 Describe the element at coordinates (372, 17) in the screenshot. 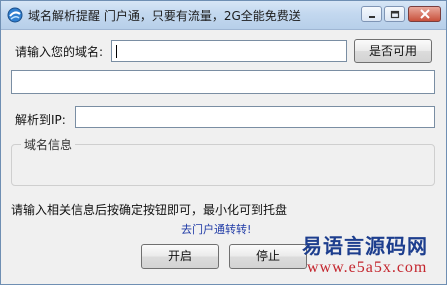

I see `minimize-icon` at that location.